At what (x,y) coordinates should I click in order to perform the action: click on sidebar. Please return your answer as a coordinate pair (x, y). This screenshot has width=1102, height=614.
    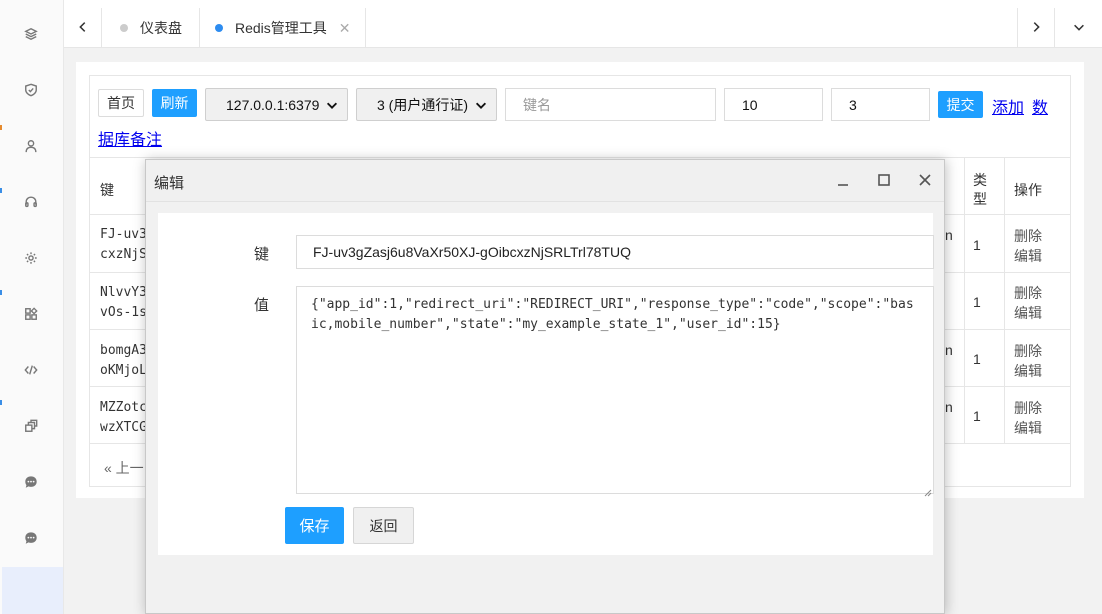
    Looking at the image, I should click on (32, 307).